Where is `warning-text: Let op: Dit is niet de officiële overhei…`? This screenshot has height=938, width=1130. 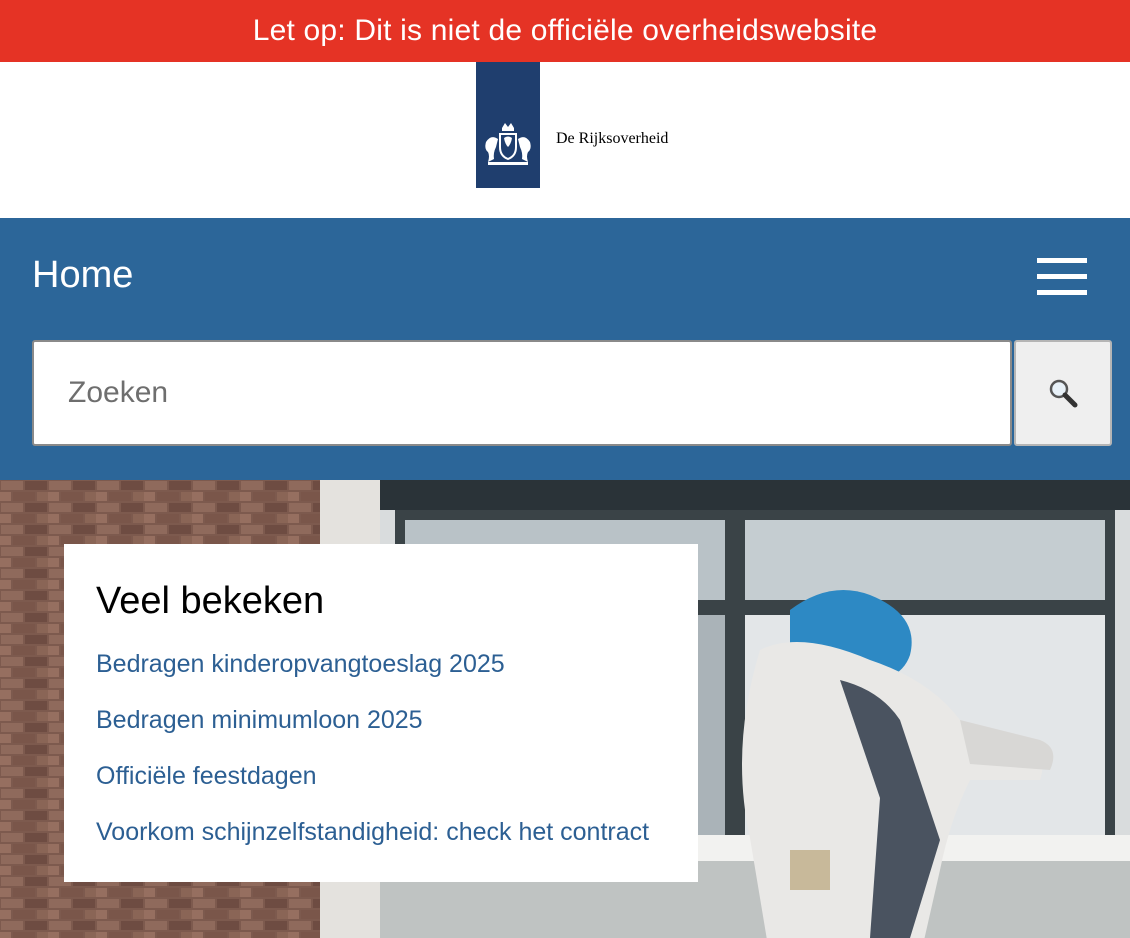
warning-text: Let op: Dit is niet de officiële overhei… is located at coordinates (565, 30).